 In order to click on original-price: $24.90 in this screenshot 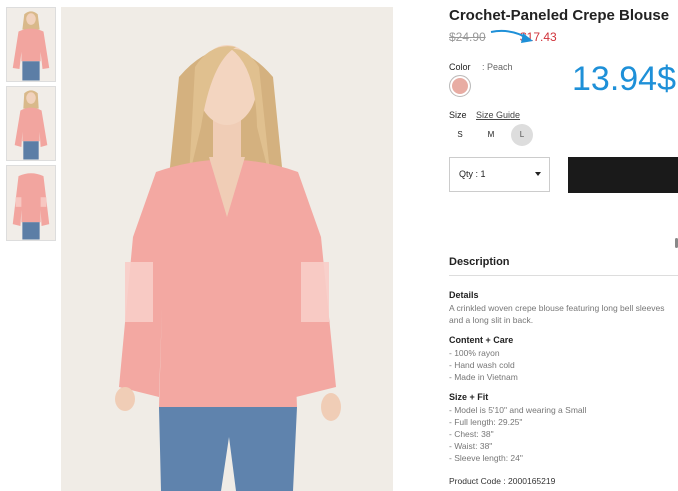, I will do `click(467, 37)`.